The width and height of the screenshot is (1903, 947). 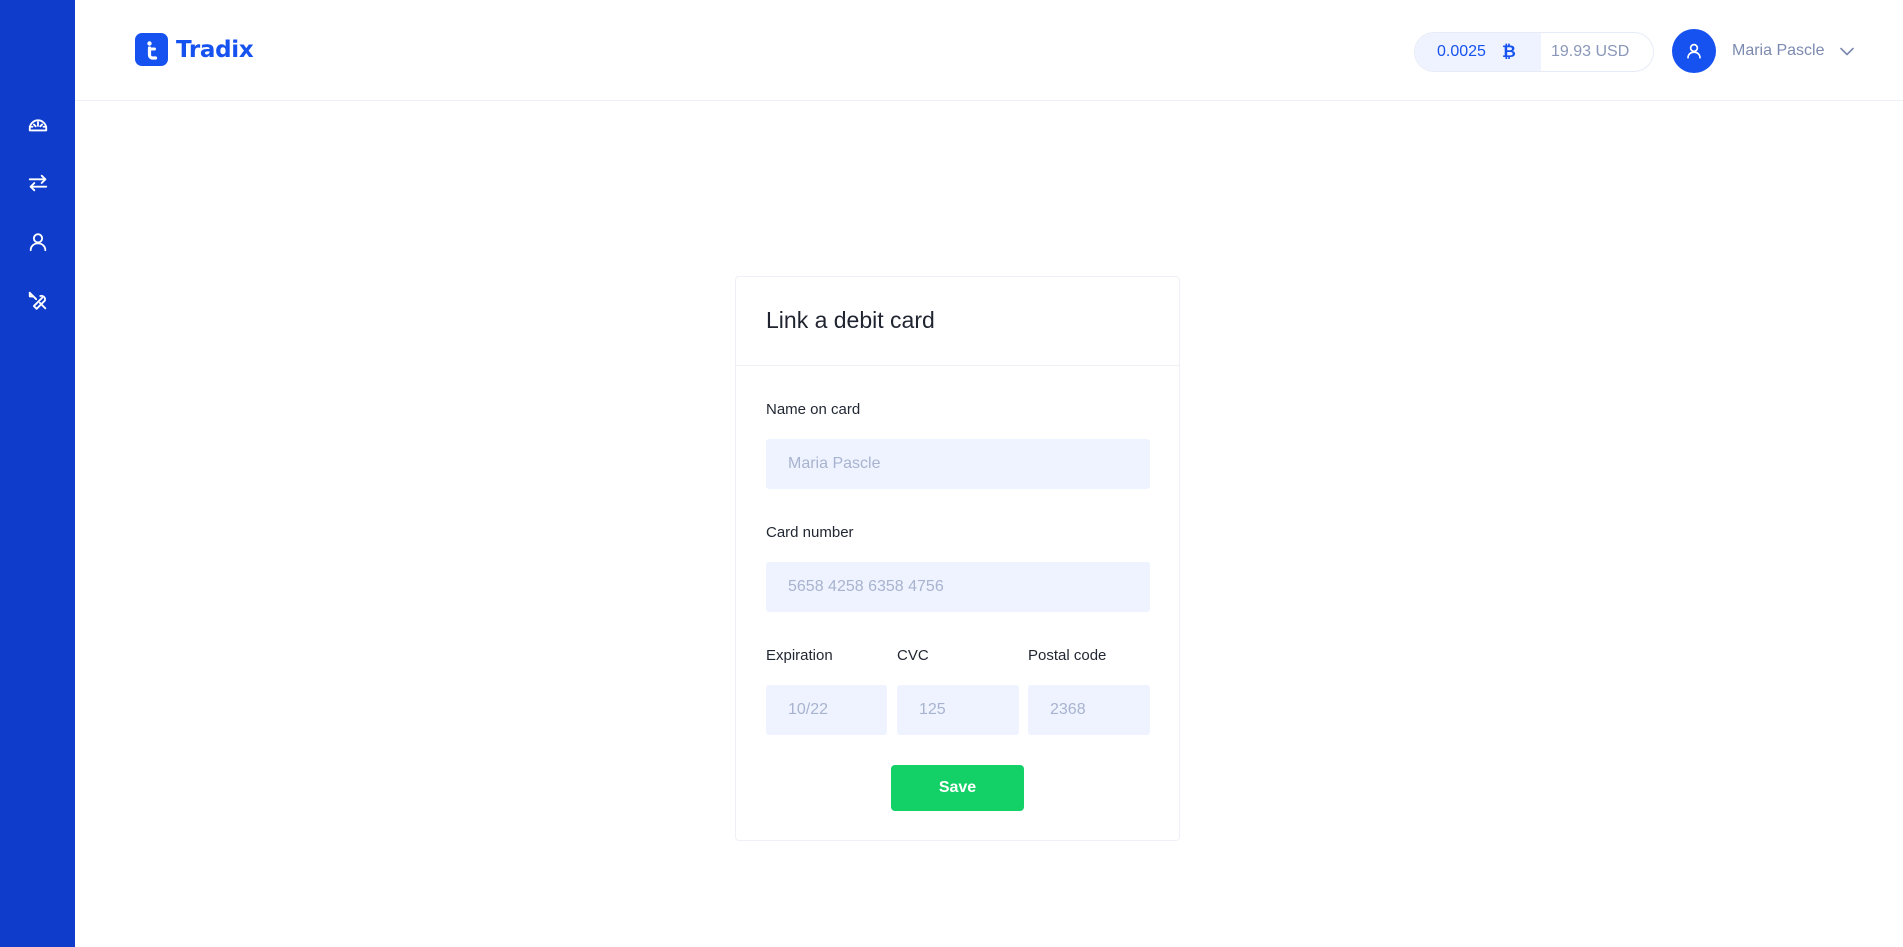 I want to click on user-icon, so click(x=38, y=242).